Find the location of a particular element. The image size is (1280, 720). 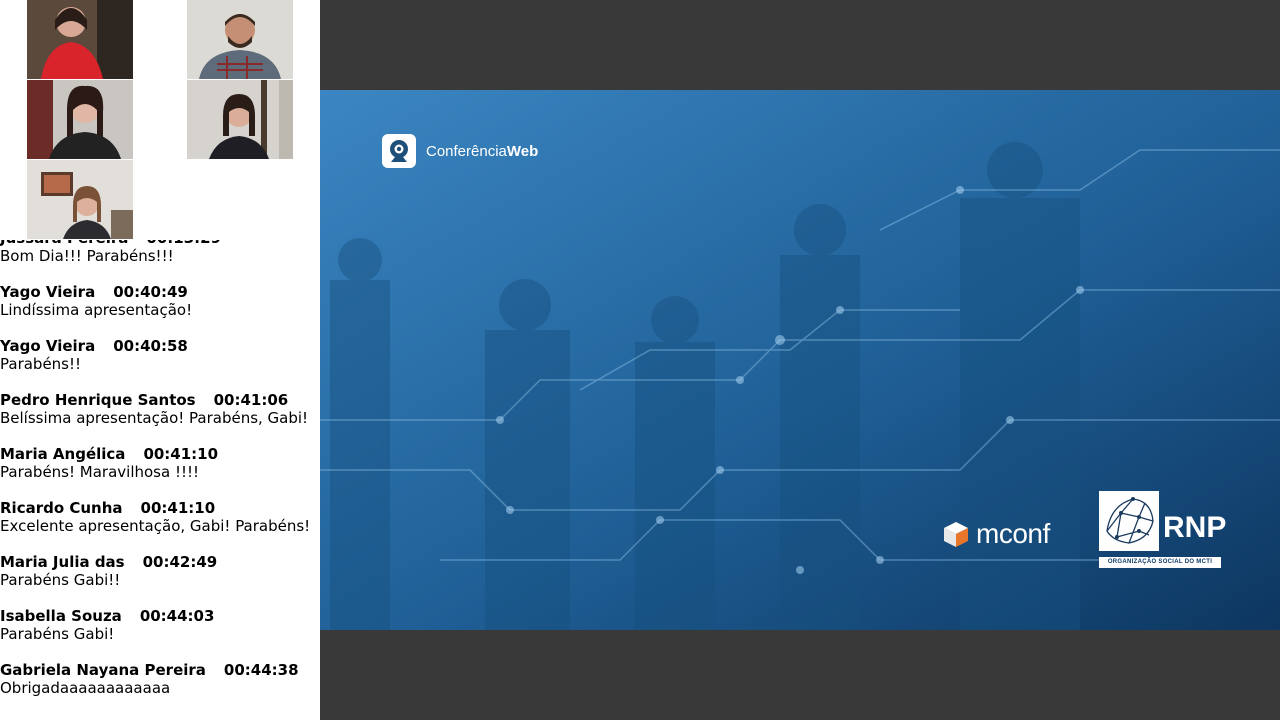

chat-message-header: Yago Vieira 00:40:49 is located at coordinates (160, 292).